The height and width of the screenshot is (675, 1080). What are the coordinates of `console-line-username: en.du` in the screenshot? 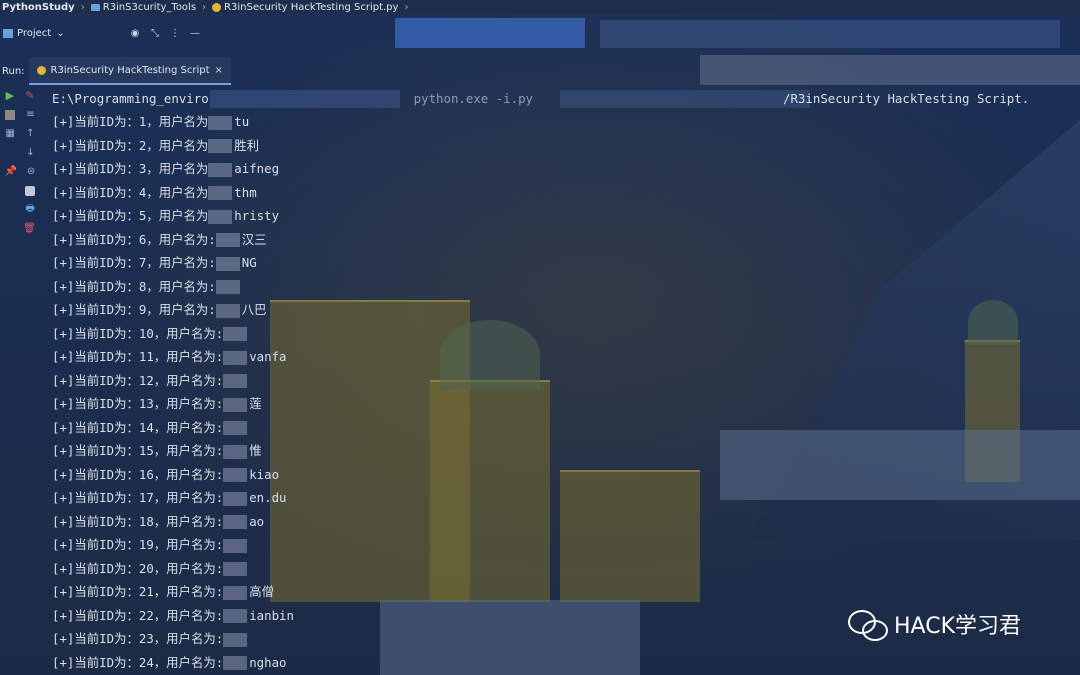 It's located at (268, 497).